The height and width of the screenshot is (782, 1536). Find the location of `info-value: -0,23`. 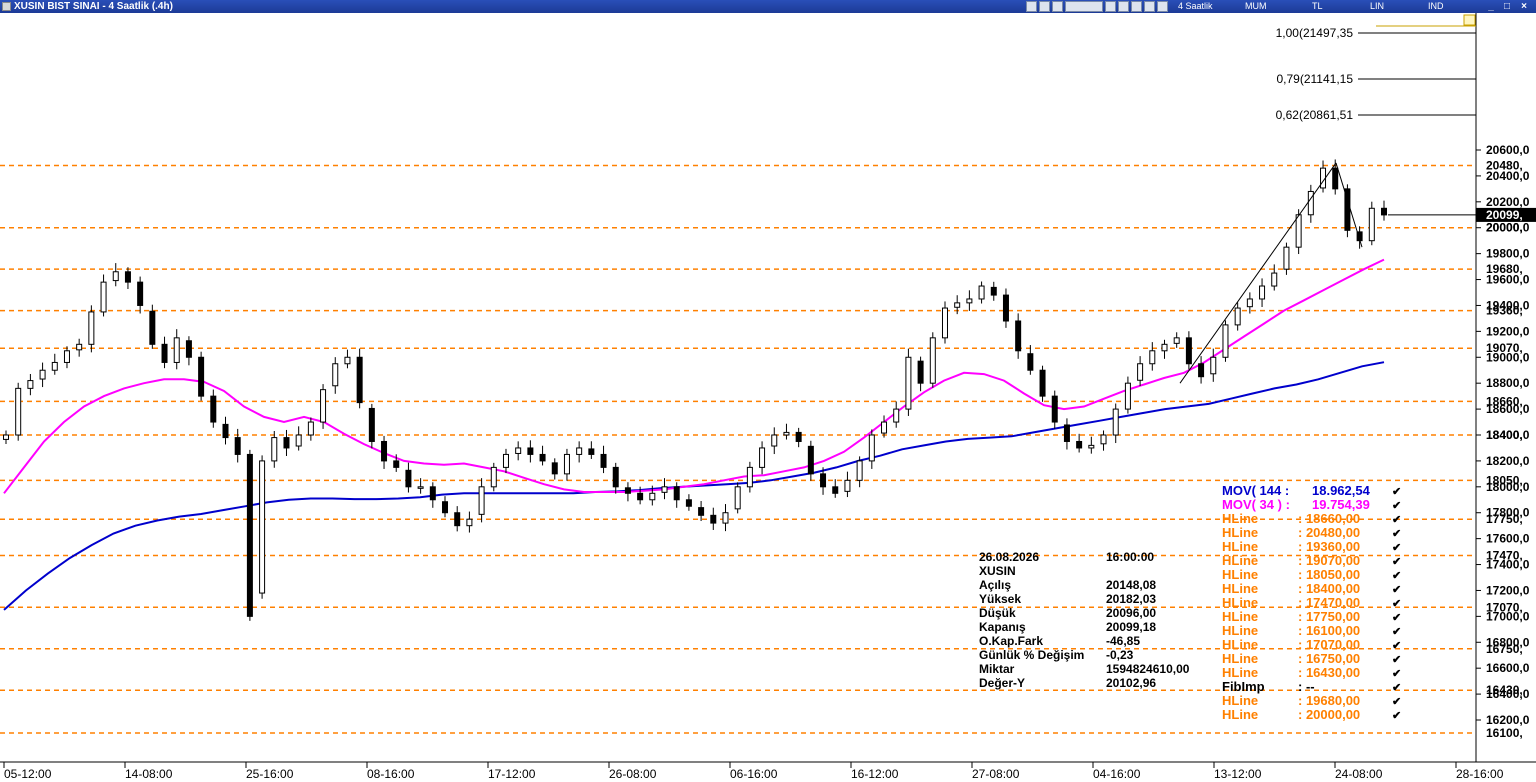

info-value: -0,23 is located at coordinates (1120, 655).